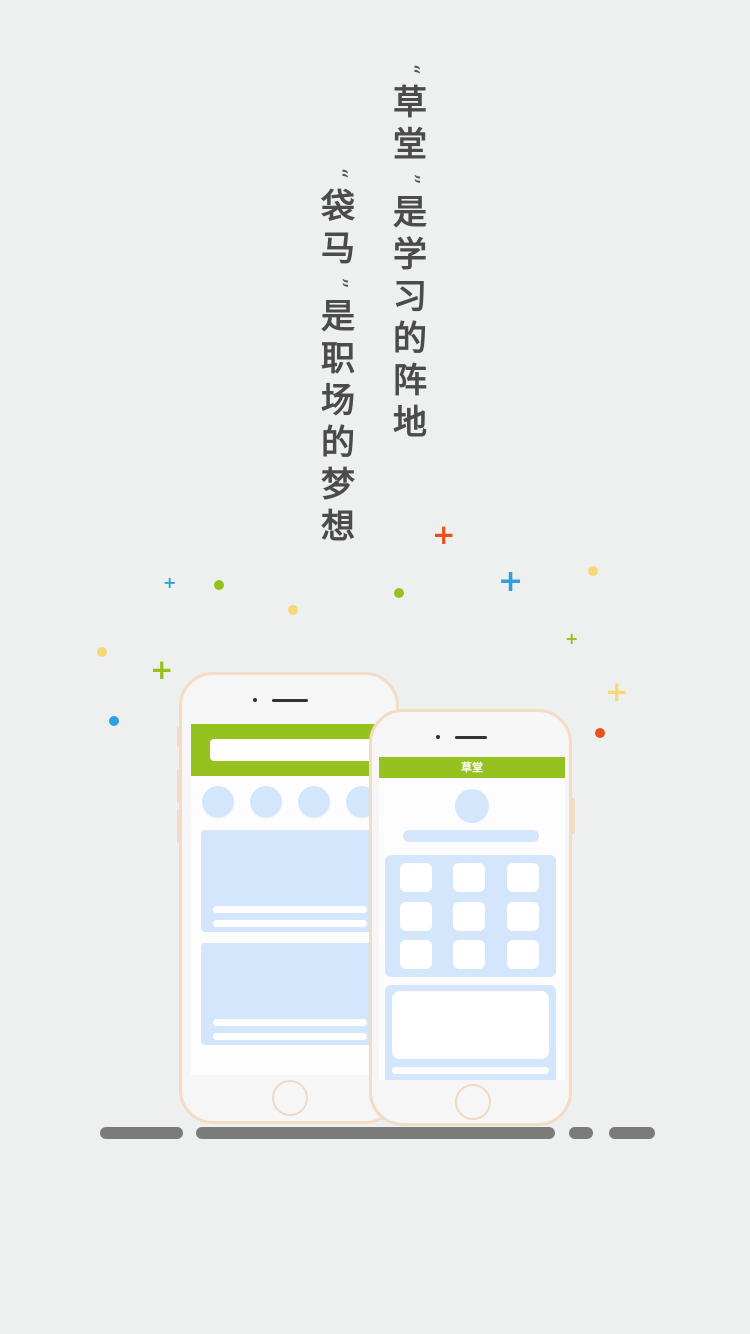 The image size is (750, 1334). I want to click on slogan-char: 想, so click(338, 527).